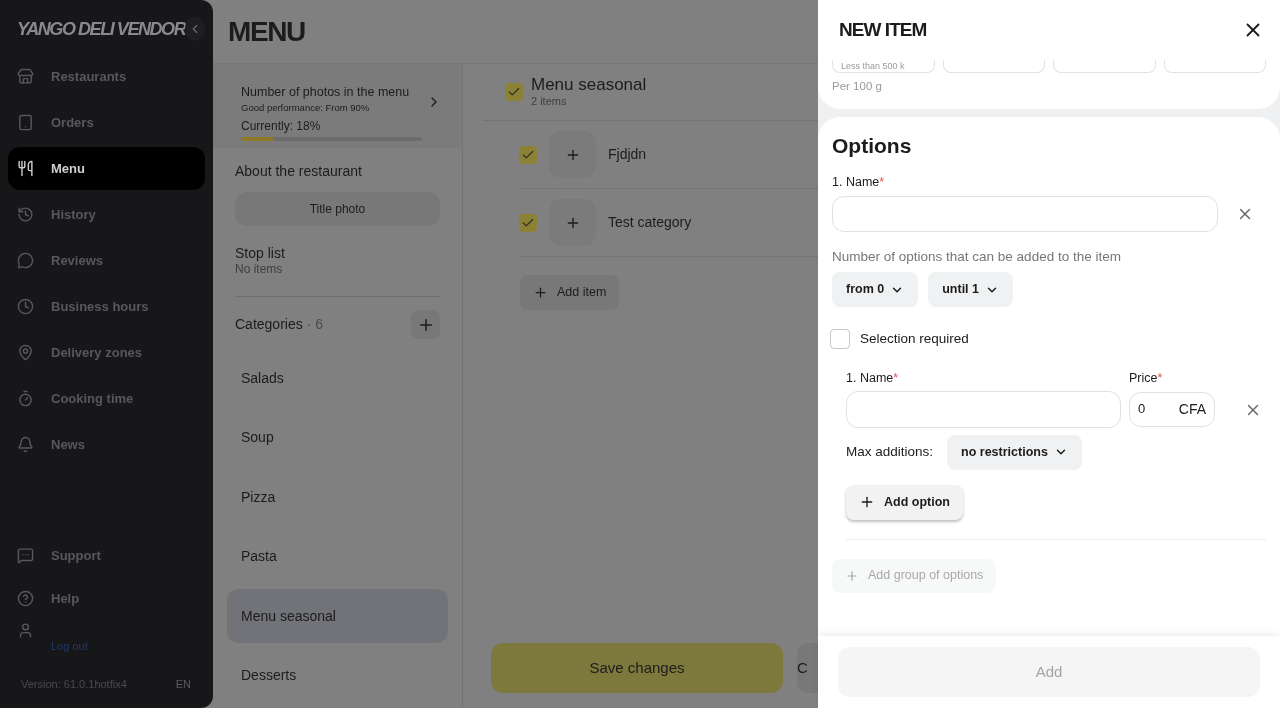  What do you see at coordinates (627, 154) in the screenshot?
I see `item-name: Fjdjdn` at bounding box center [627, 154].